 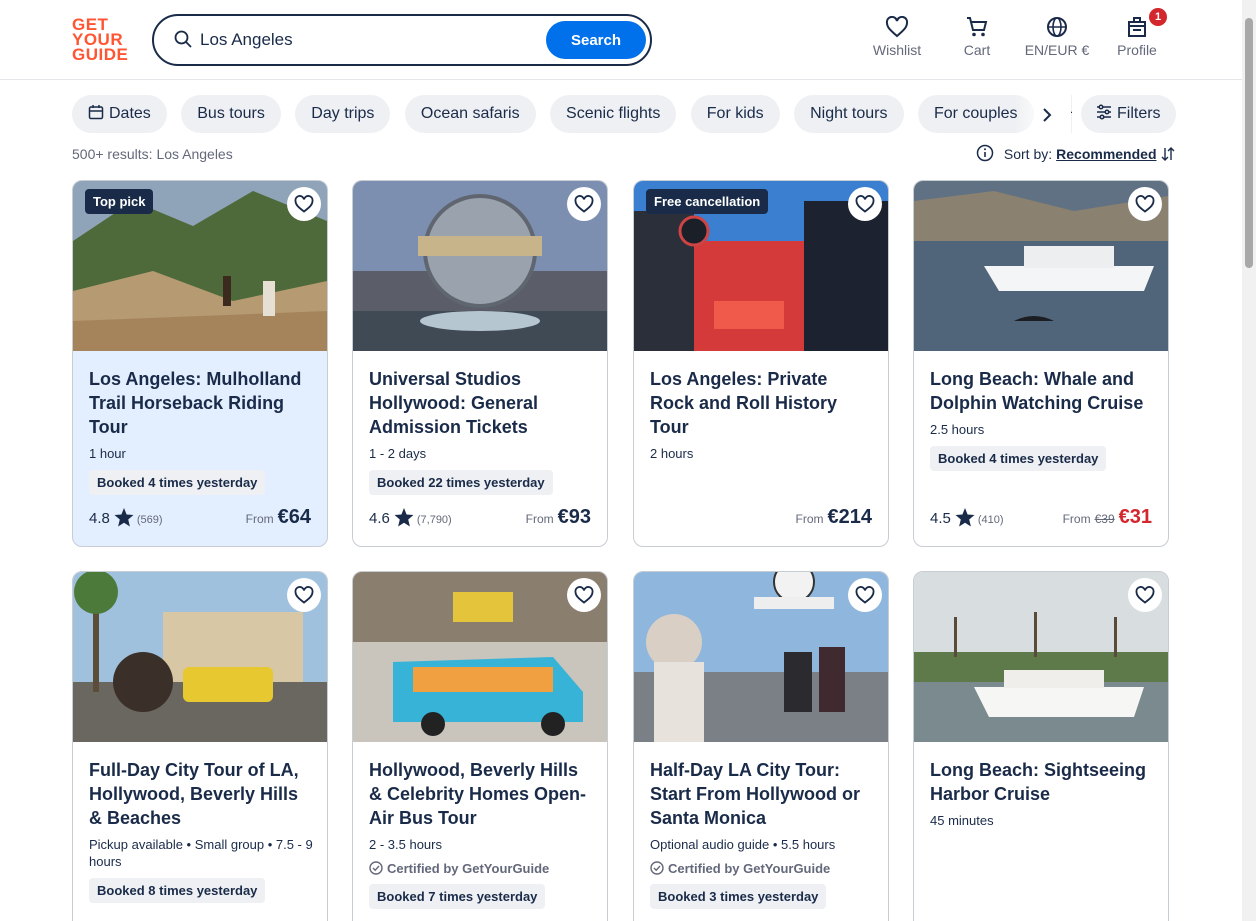 What do you see at coordinates (849, 114) in the screenshot?
I see `chip-night-tours: Night tours` at bounding box center [849, 114].